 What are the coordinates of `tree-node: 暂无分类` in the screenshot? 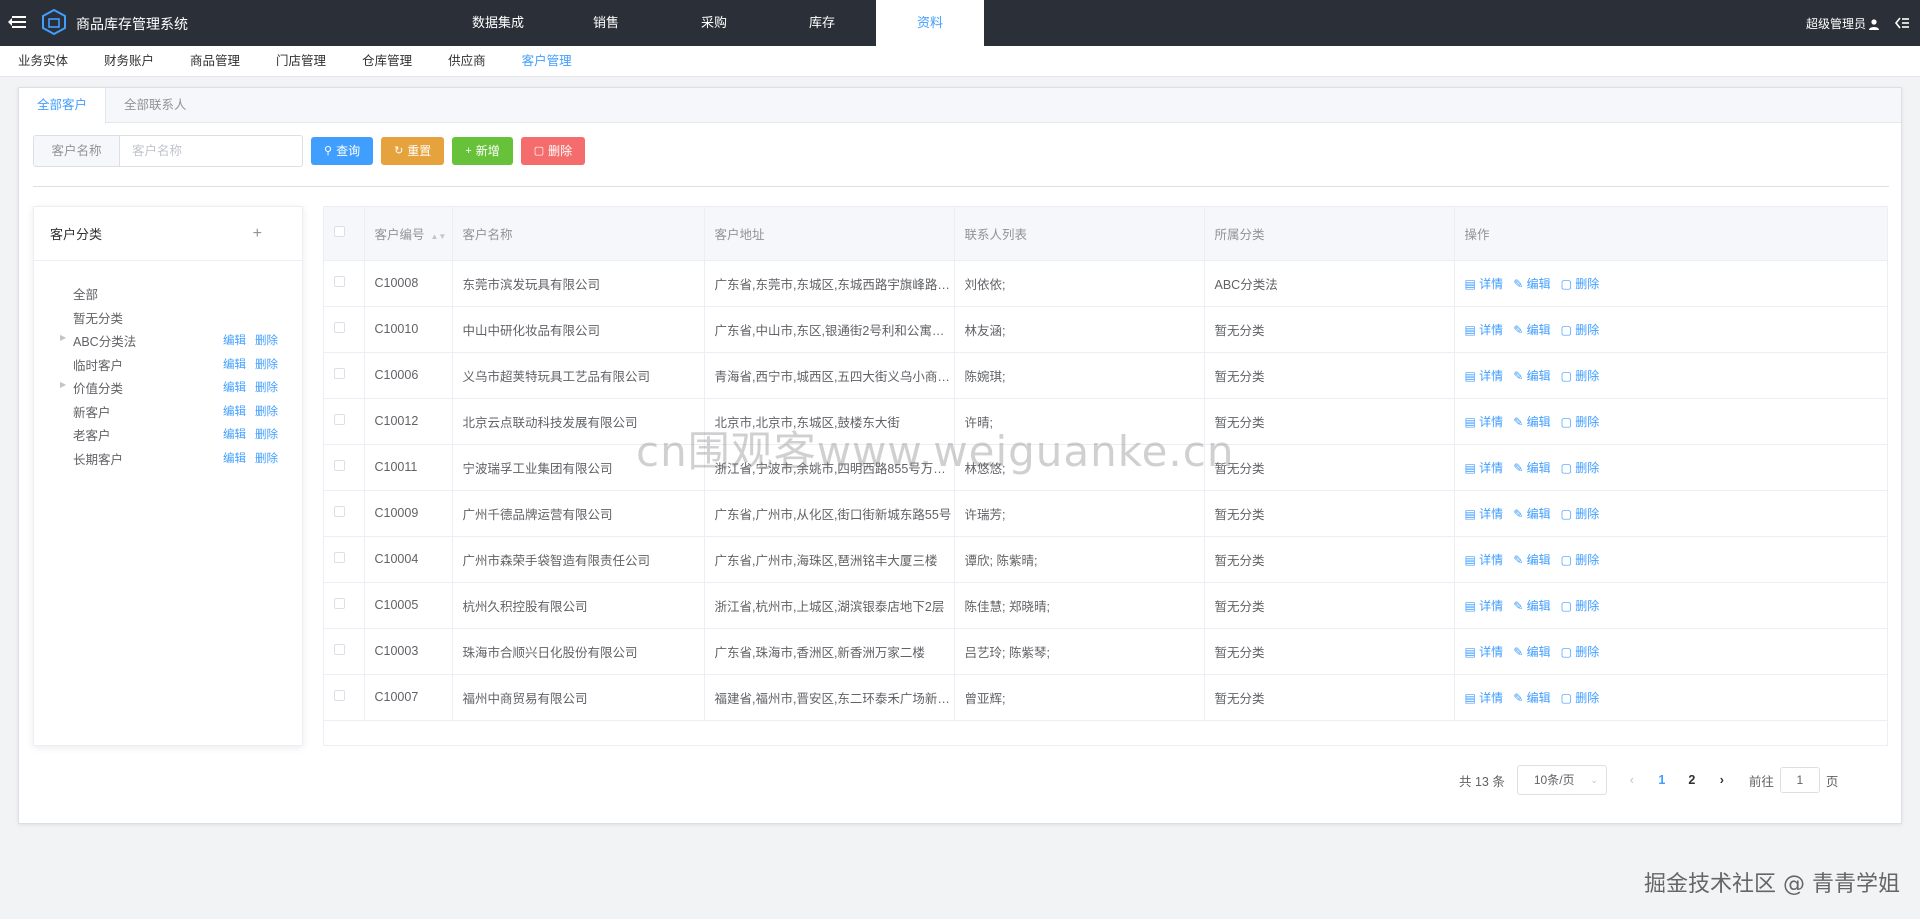 It's located at (168, 317).